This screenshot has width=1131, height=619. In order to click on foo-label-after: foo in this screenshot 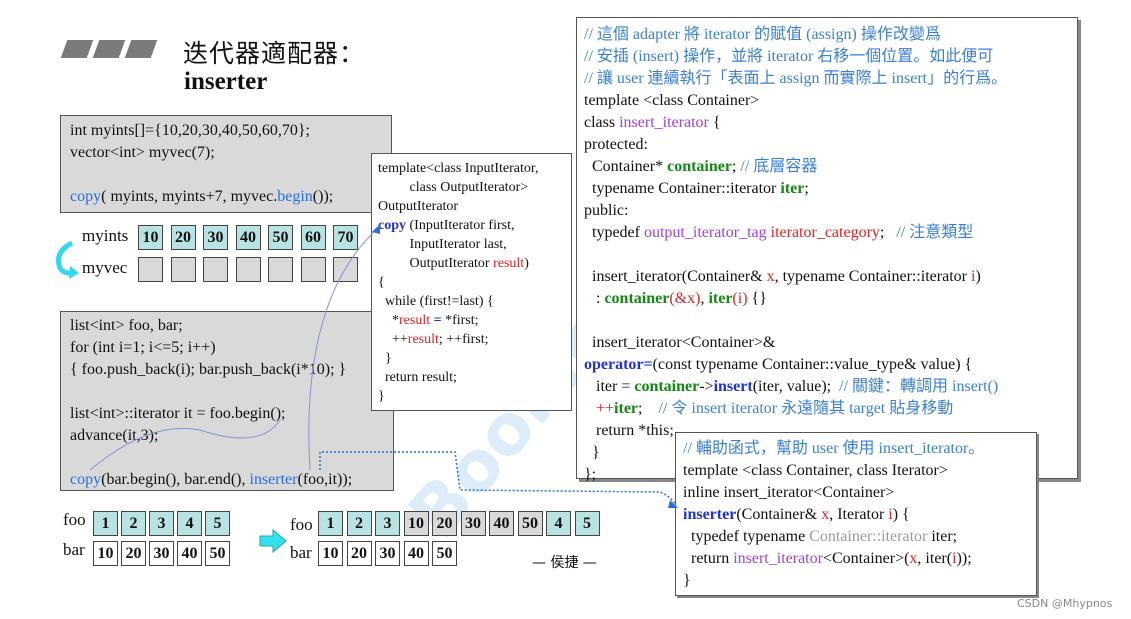, I will do `click(301, 524)`.